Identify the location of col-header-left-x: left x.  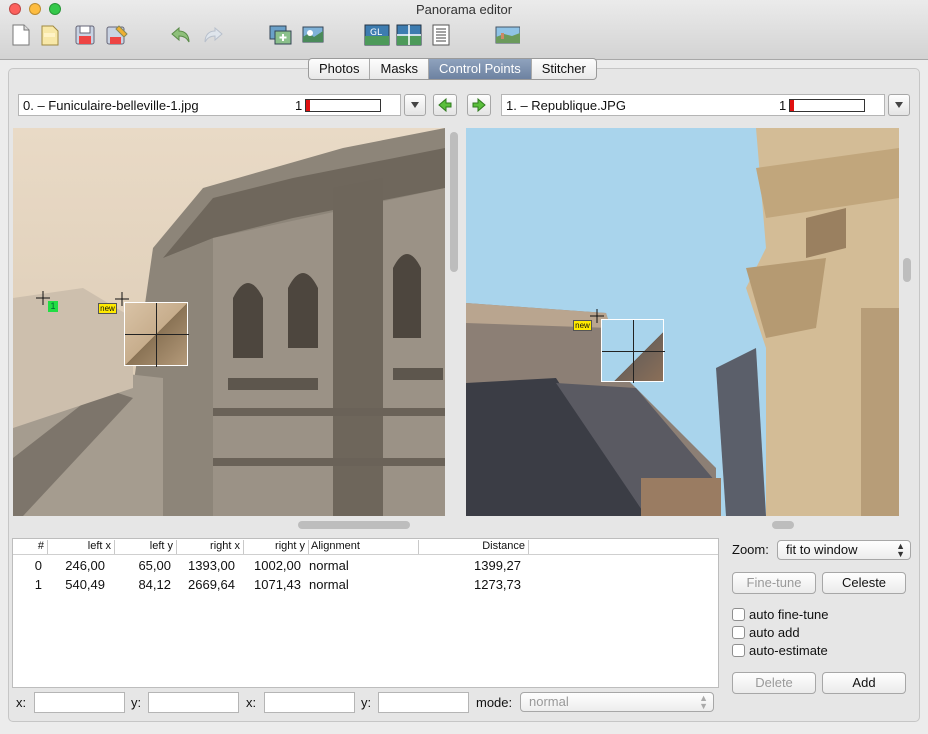
(81, 547).